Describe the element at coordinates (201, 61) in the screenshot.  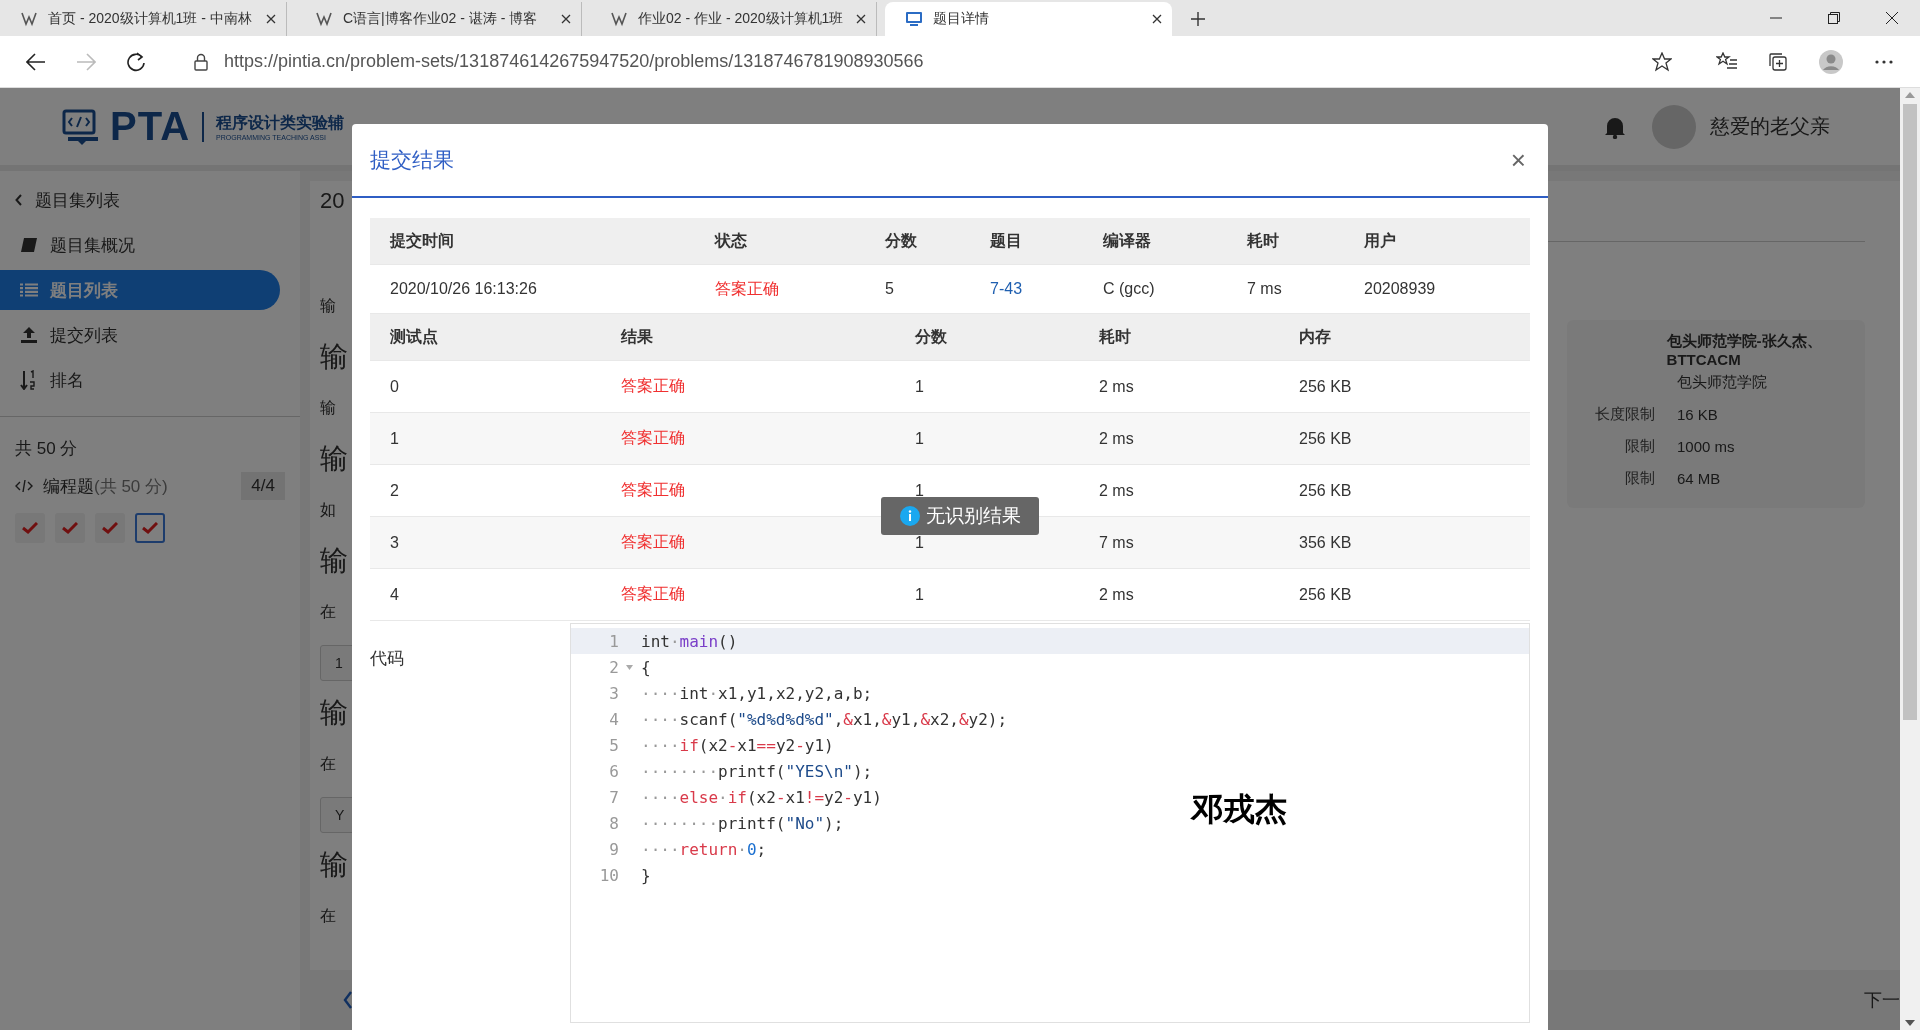
I see `lock-icon` at that location.